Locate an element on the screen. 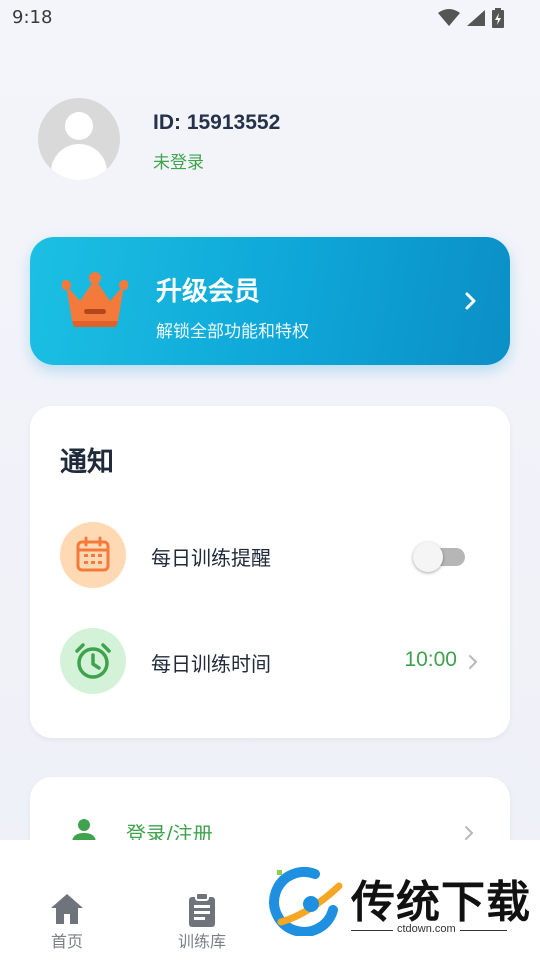 This screenshot has width=540, height=960. watermark-logo-icon is located at coordinates (306, 901).